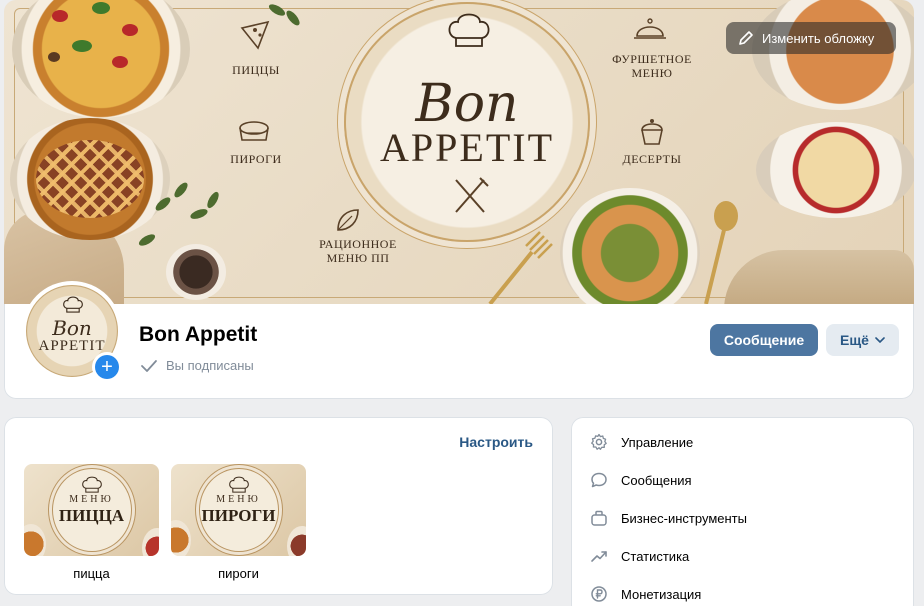  Describe the element at coordinates (91, 573) in the screenshot. I see `album-caption-pizza: пицца` at that location.